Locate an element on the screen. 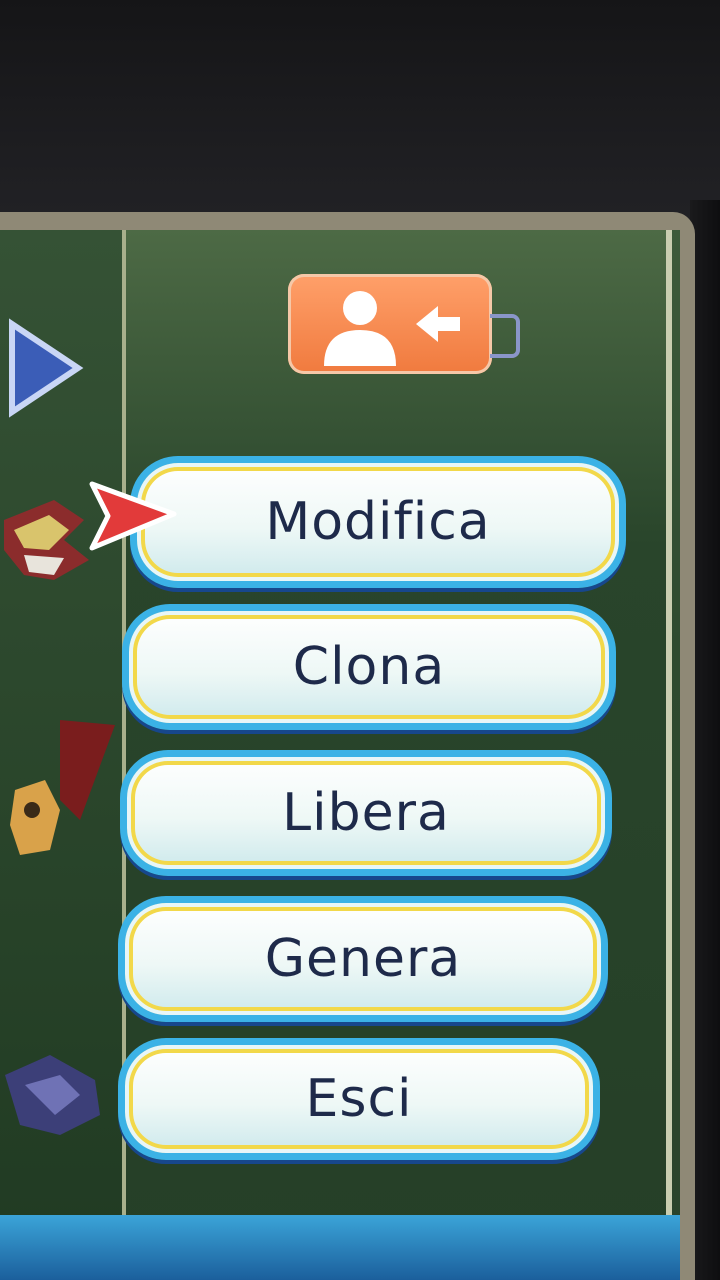 Image resolution: width=720 pixels, height=1280 pixels. selection-cursor-icon is located at coordinates (133, 516).